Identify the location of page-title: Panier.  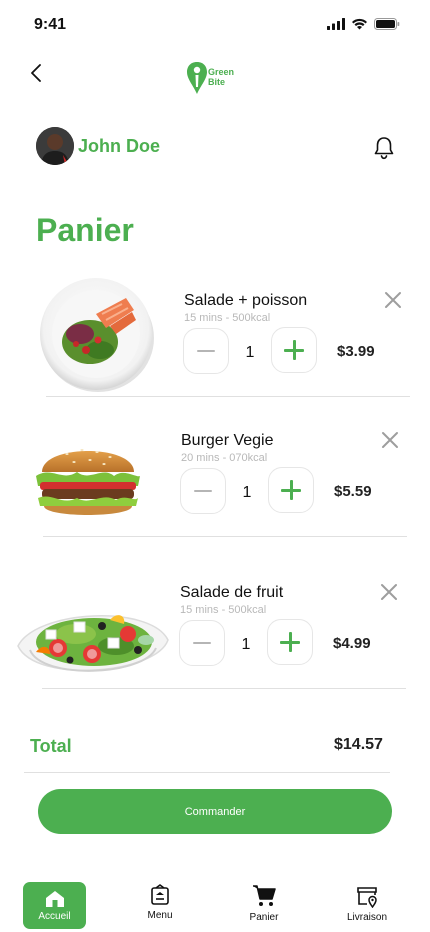
(85, 230).